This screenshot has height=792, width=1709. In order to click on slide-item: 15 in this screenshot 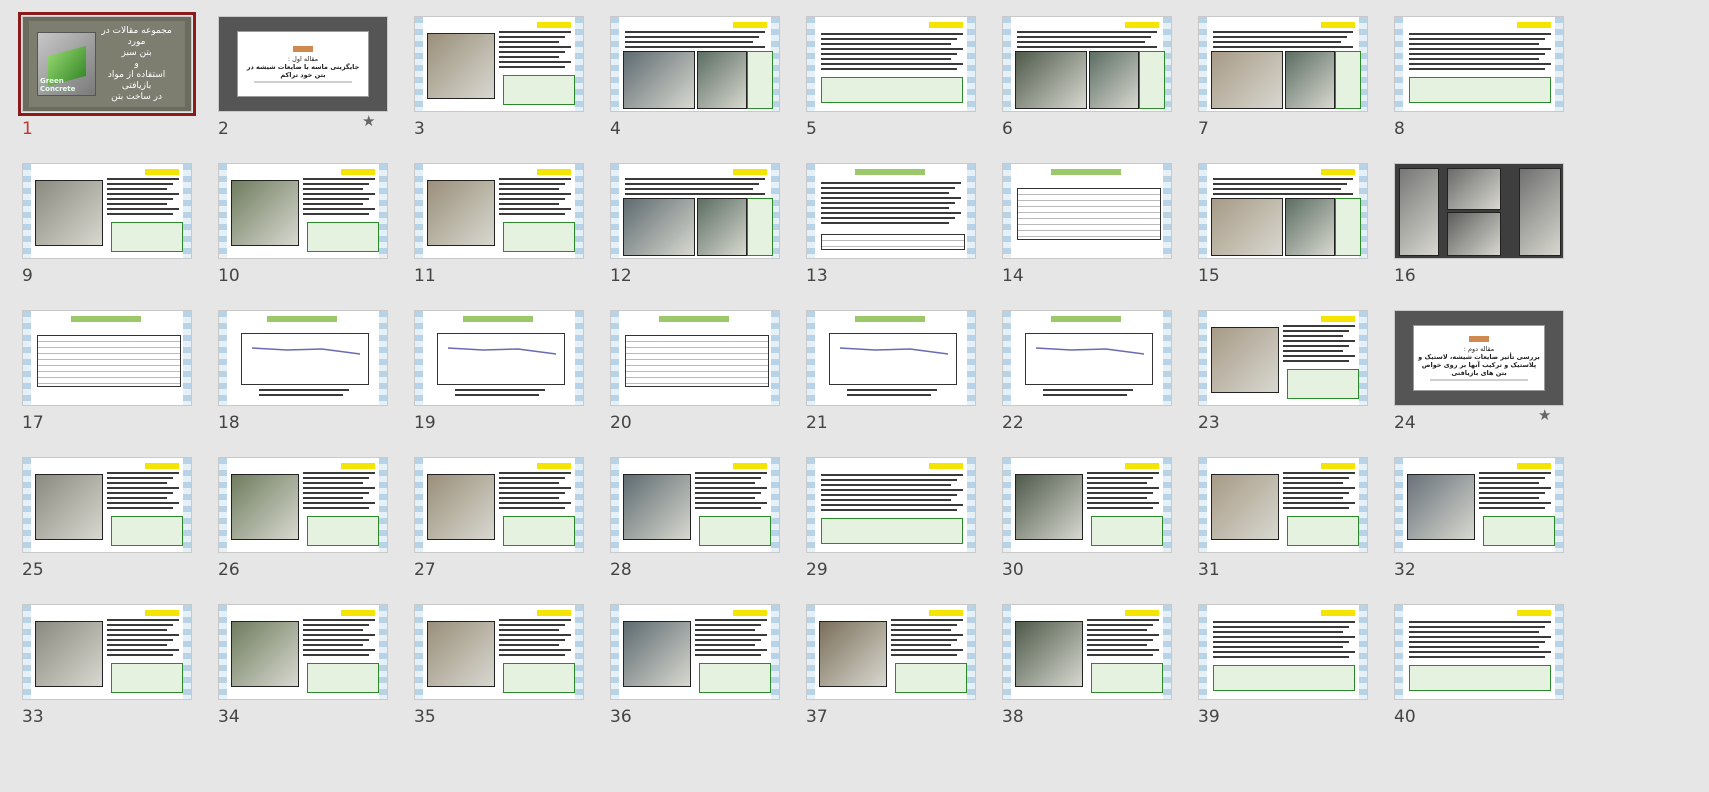, I will do `click(1303, 238)`.